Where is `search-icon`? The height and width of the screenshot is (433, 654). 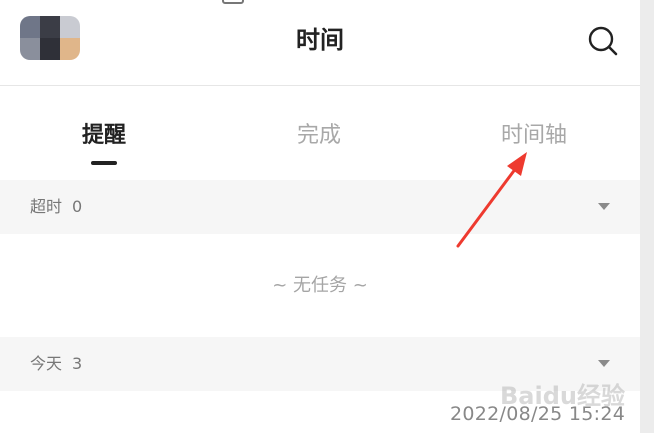 search-icon is located at coordinates (603, 41).